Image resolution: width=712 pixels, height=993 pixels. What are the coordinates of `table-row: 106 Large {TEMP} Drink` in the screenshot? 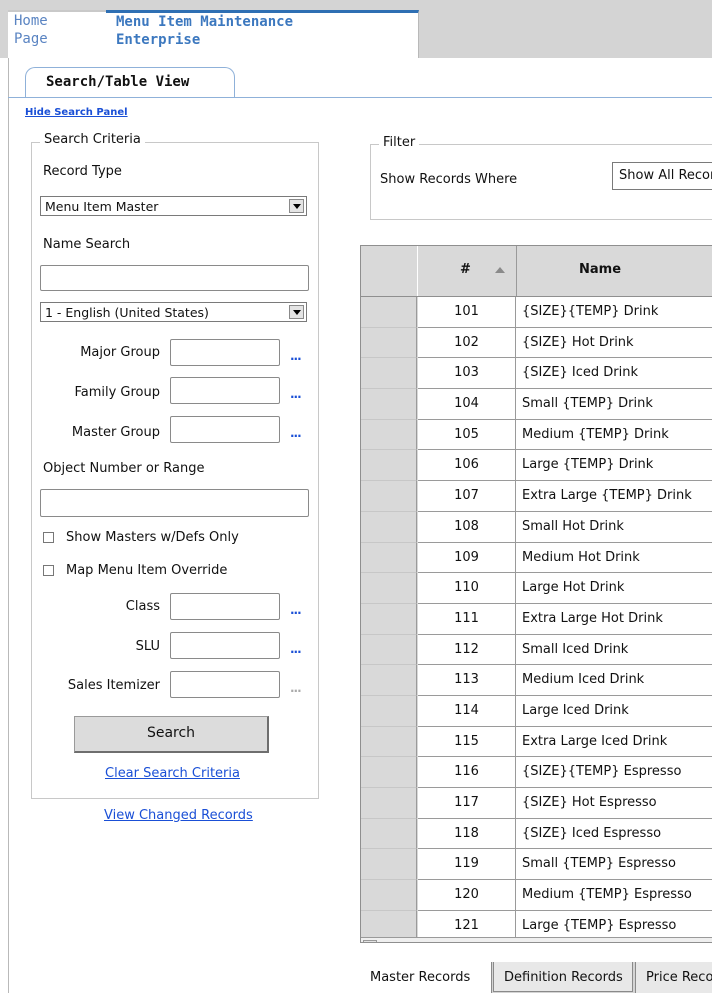 It's located at (536, 466).